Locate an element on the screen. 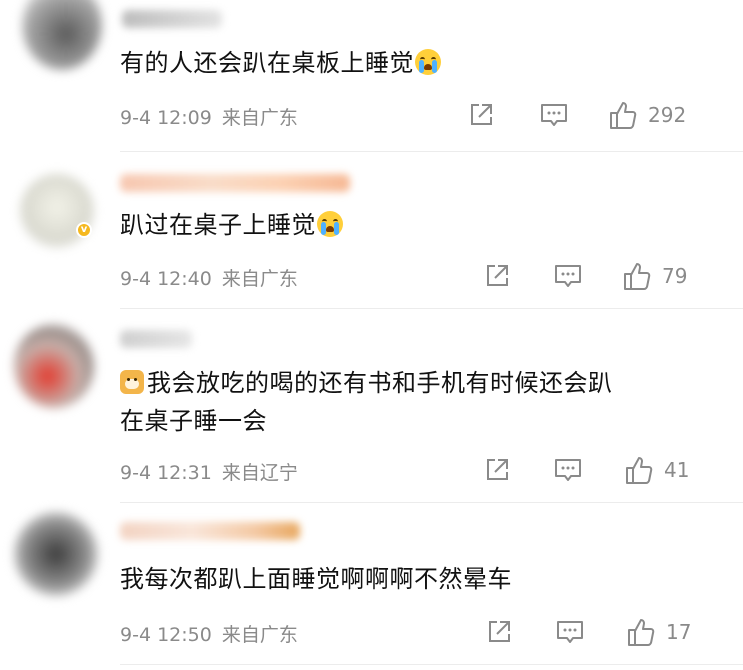 This screenshot has height=670, width=743. comment-meta: 9-4 12:50 来自广东 is located at coordinates (209, 633).